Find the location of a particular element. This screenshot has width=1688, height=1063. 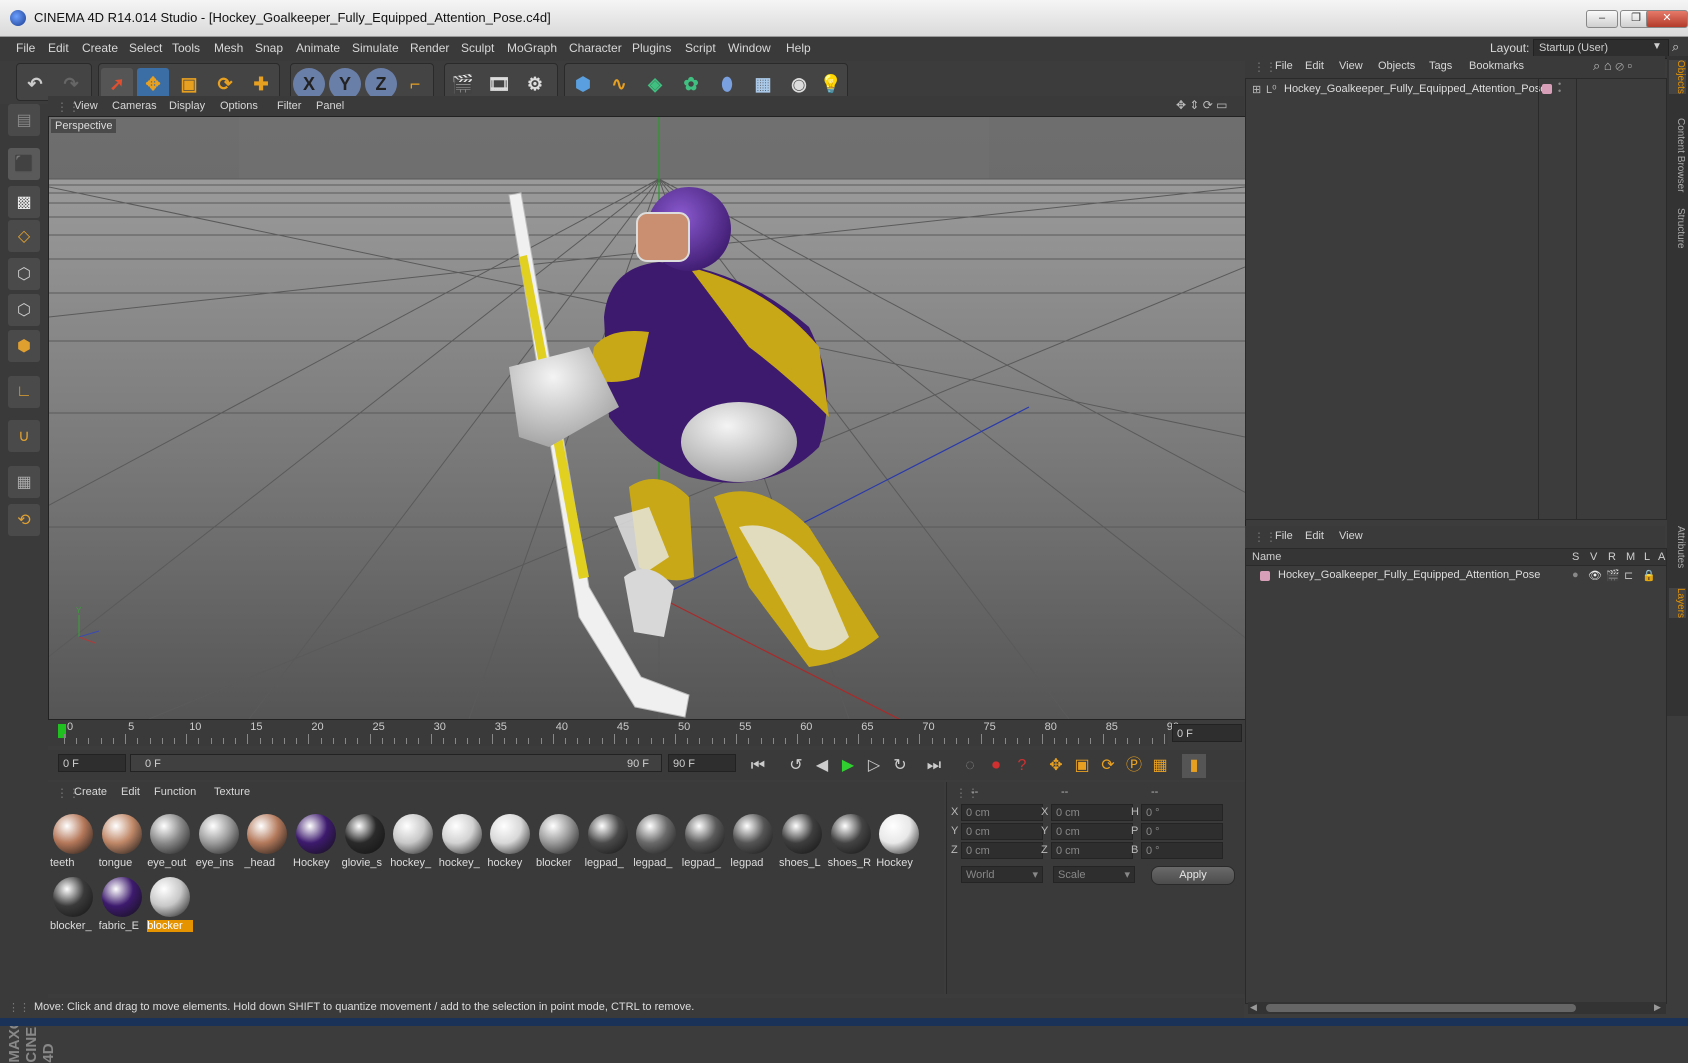

menu-sculpt: Sculpt is located at coordinates (477, 48).